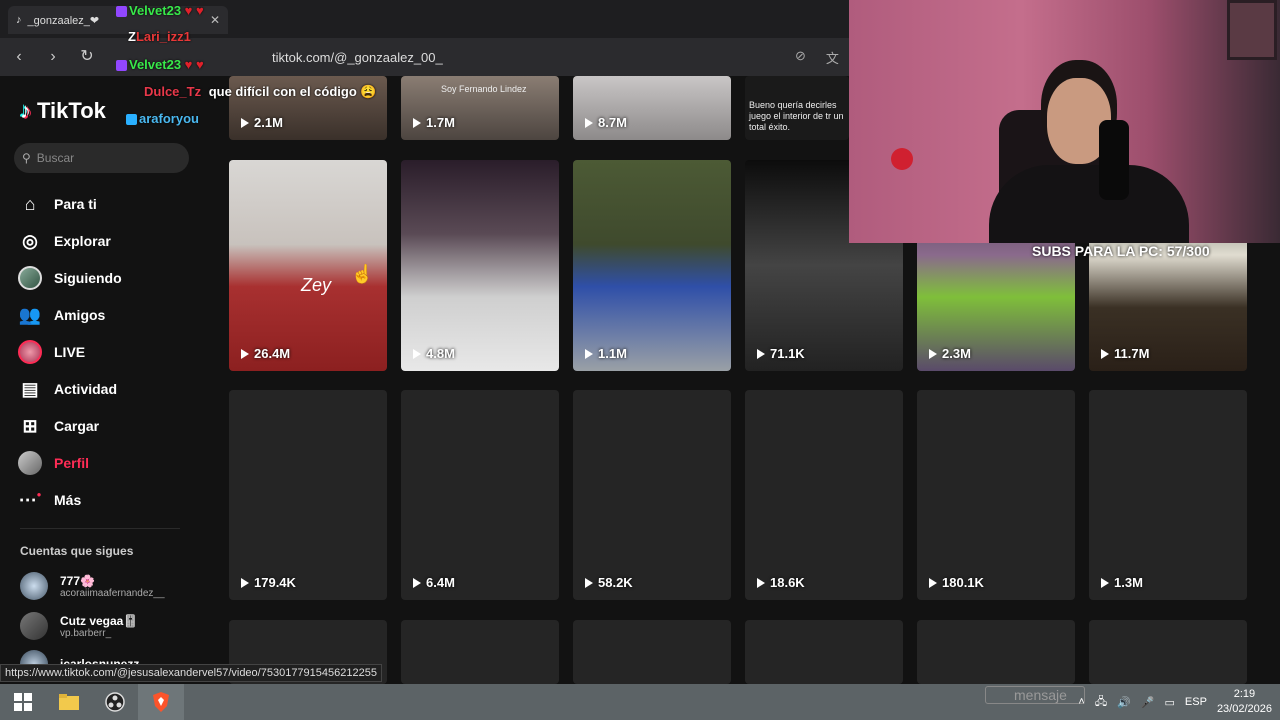 The image size is (1280, 720). What do you see at coordinates (1064, 121) in the screenshot?
I see `webcam-overlay` at bounding box center [1064, 121].